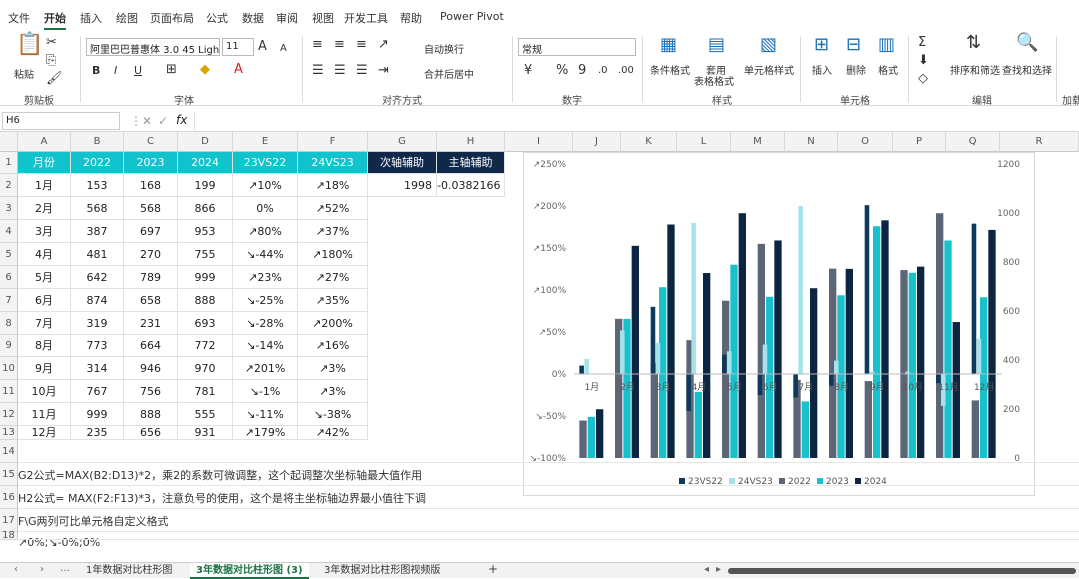 The width and height of the screenshot is (1079, 579). Describe the element at coordinates (44, 368) in the screenshot. I see `table-cell: 9月` at that location.